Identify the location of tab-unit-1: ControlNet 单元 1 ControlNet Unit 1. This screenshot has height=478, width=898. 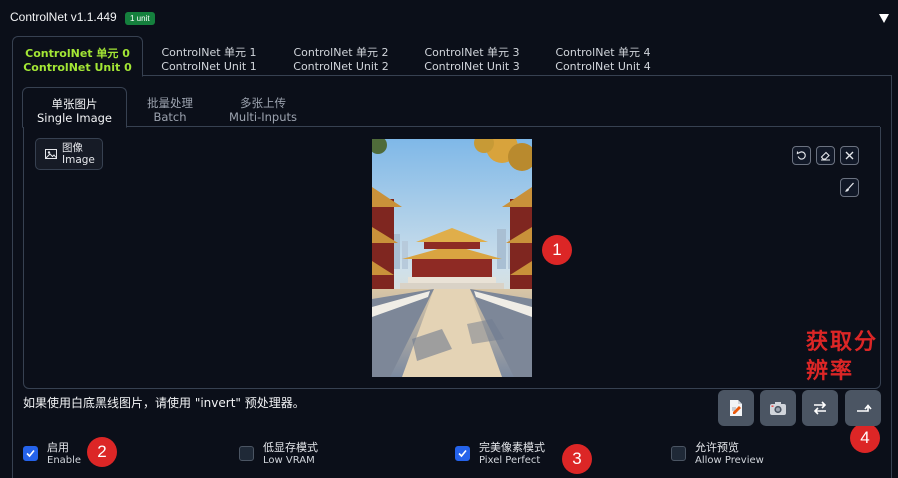
(209, 56).